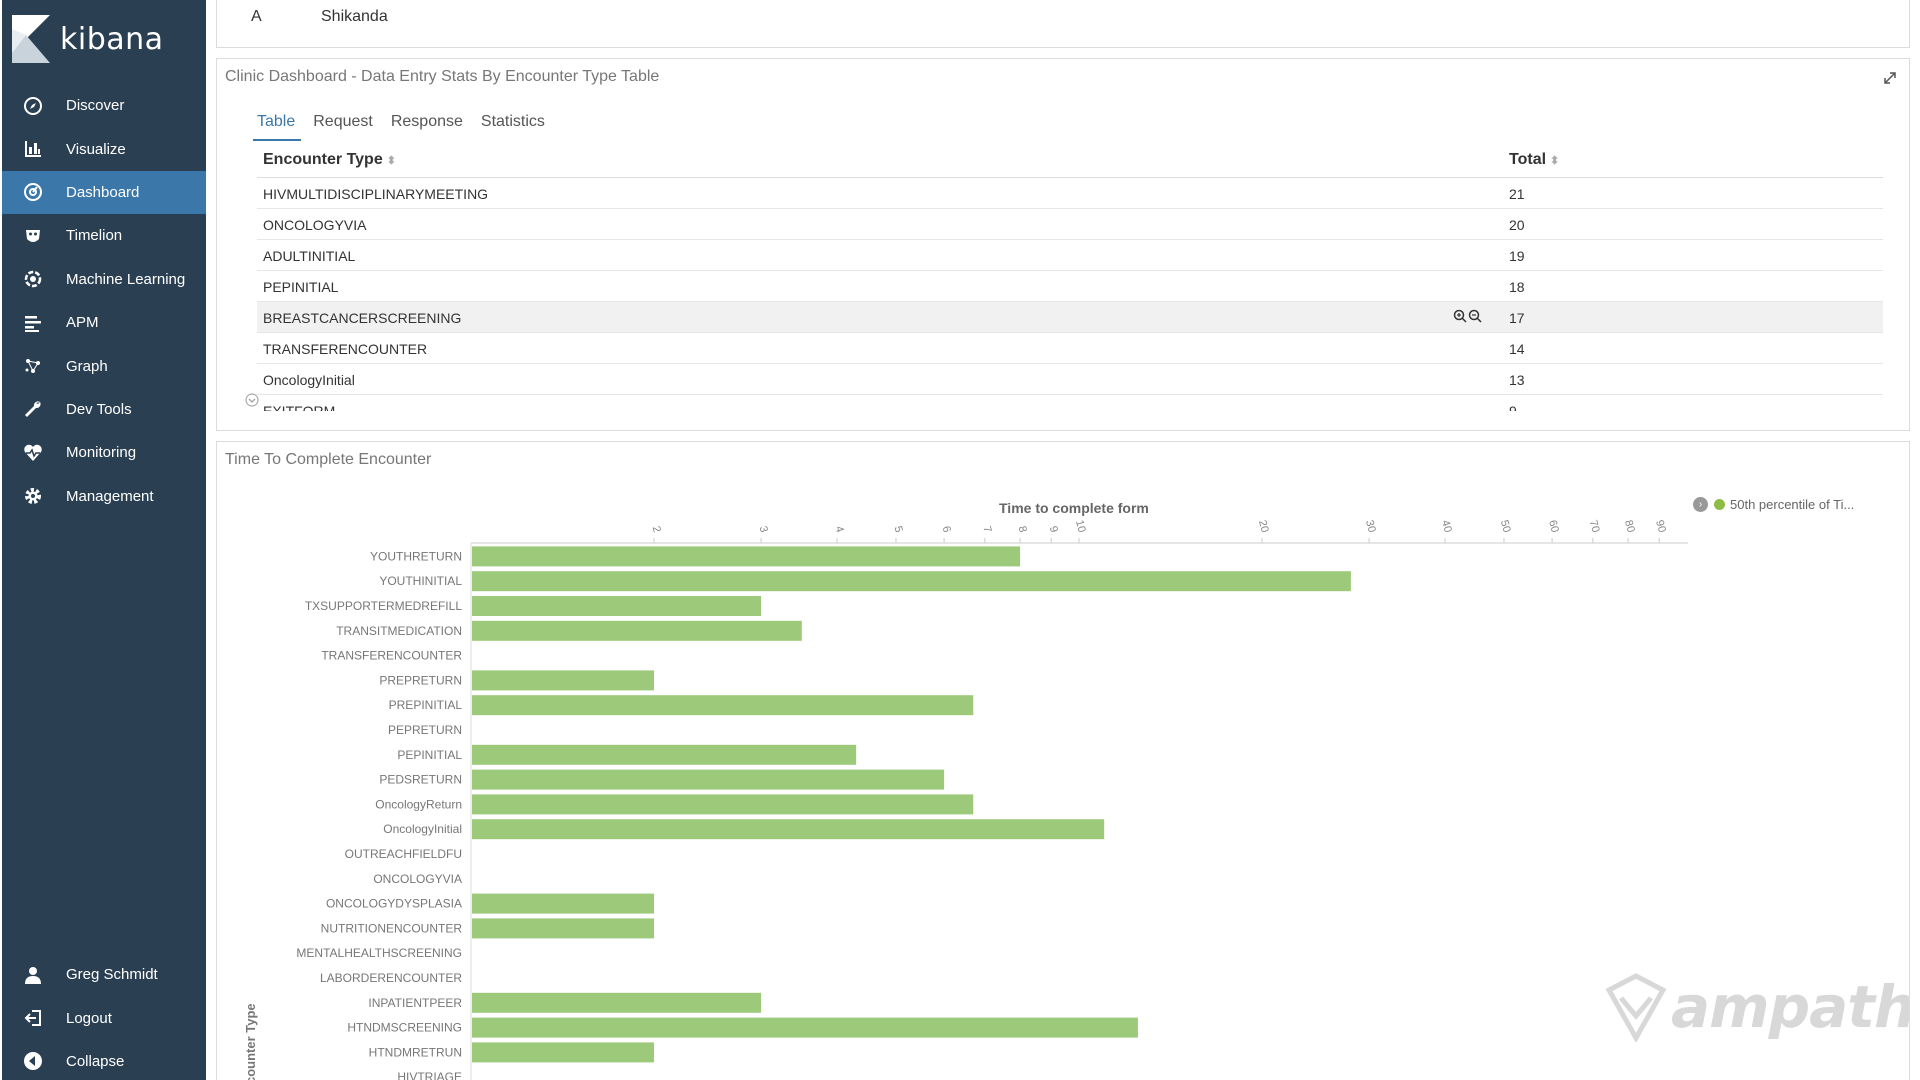  What do you see at coordinates (96, 149) in the screenshot?
I see `sidebar-item-label: Visualize` at bounding box center [96, 149].